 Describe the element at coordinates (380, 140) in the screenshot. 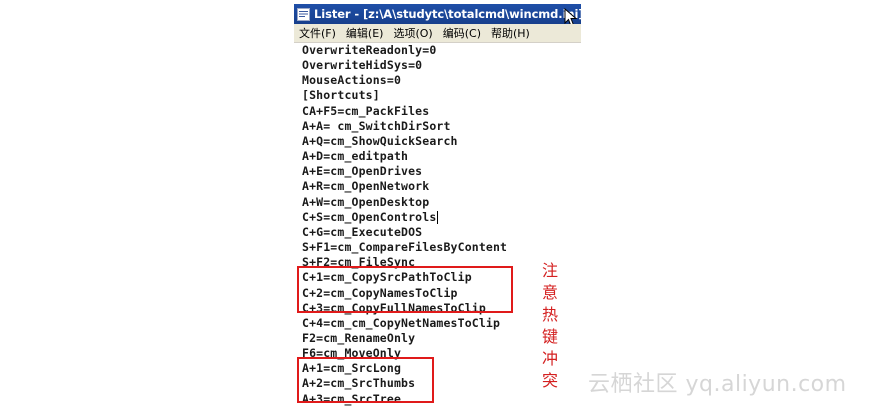

I see `text-line: A+Q=cm_ShowQuickSearch` at that location.